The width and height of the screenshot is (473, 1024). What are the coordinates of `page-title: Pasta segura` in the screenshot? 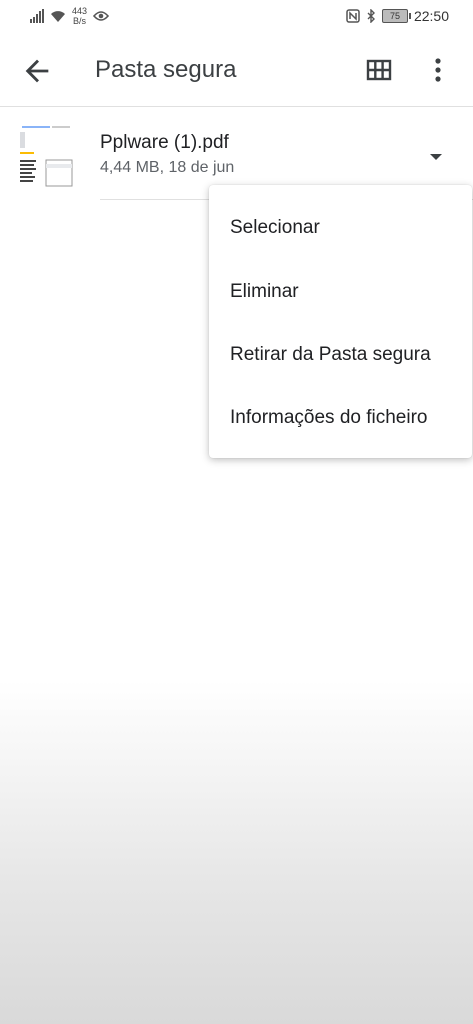 It's located at (166, 69).